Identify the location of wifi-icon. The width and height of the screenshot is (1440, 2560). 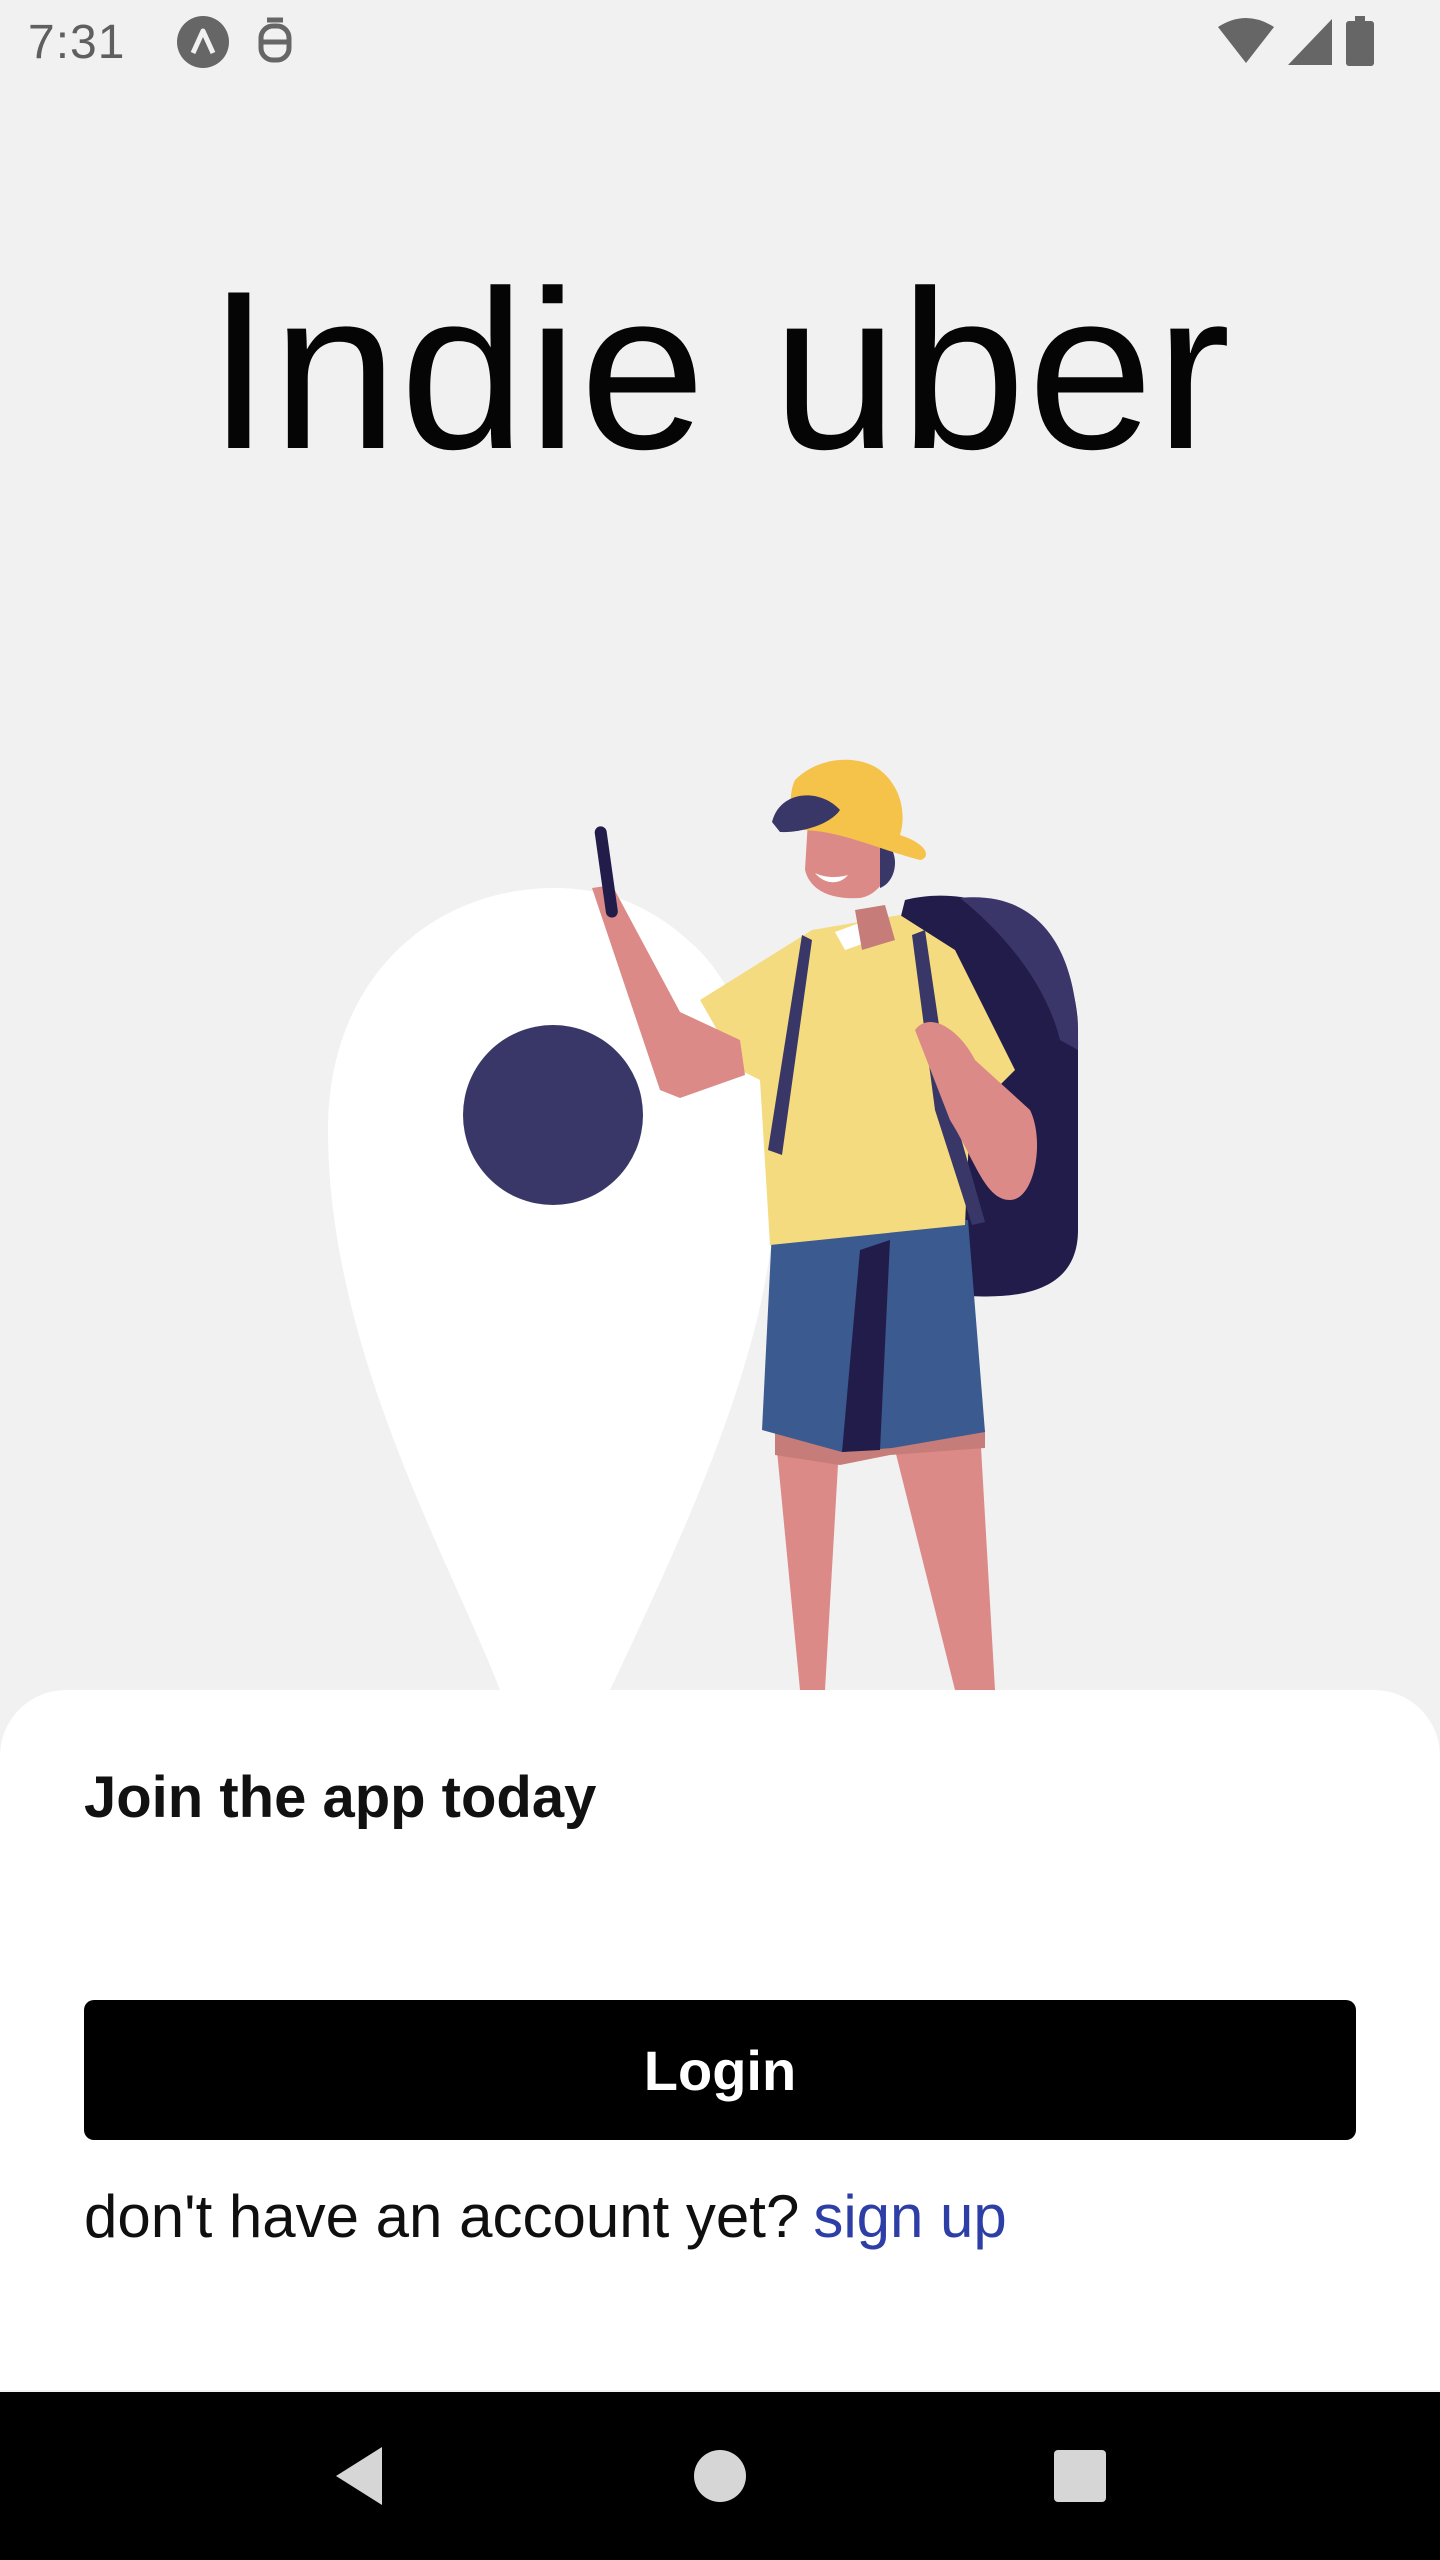
(1246, 40).